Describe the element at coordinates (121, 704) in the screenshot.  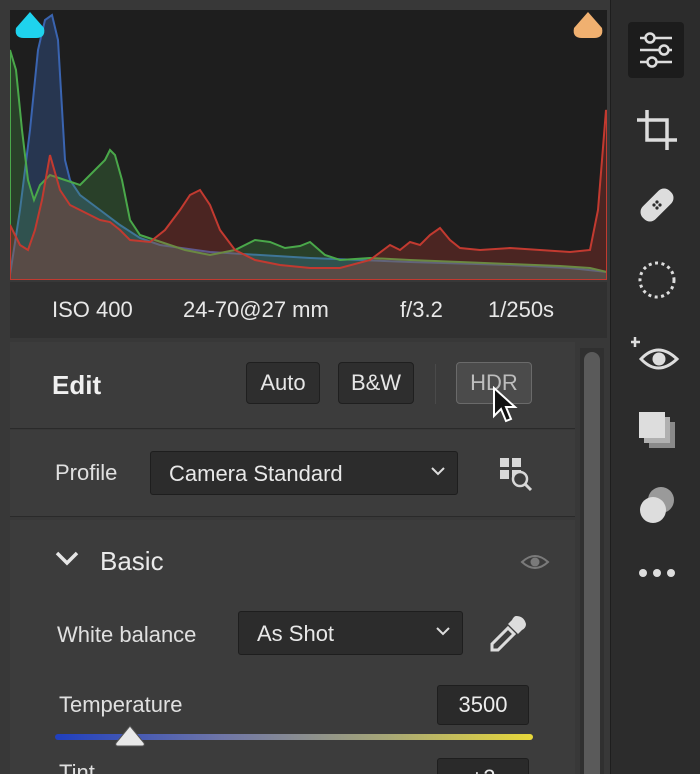
I see `temperature-label: Temperature` at that location.